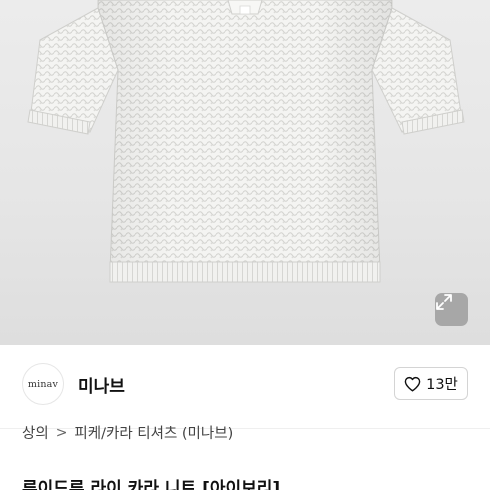 Image resolution: width=490 pixels, height=490 pixels. What do you see at coordinates (151, 484) in the screenshot?
I see `product-title: 루이드루 라이 카라 니트 [아이보리]` at bounding box center [151, 484].